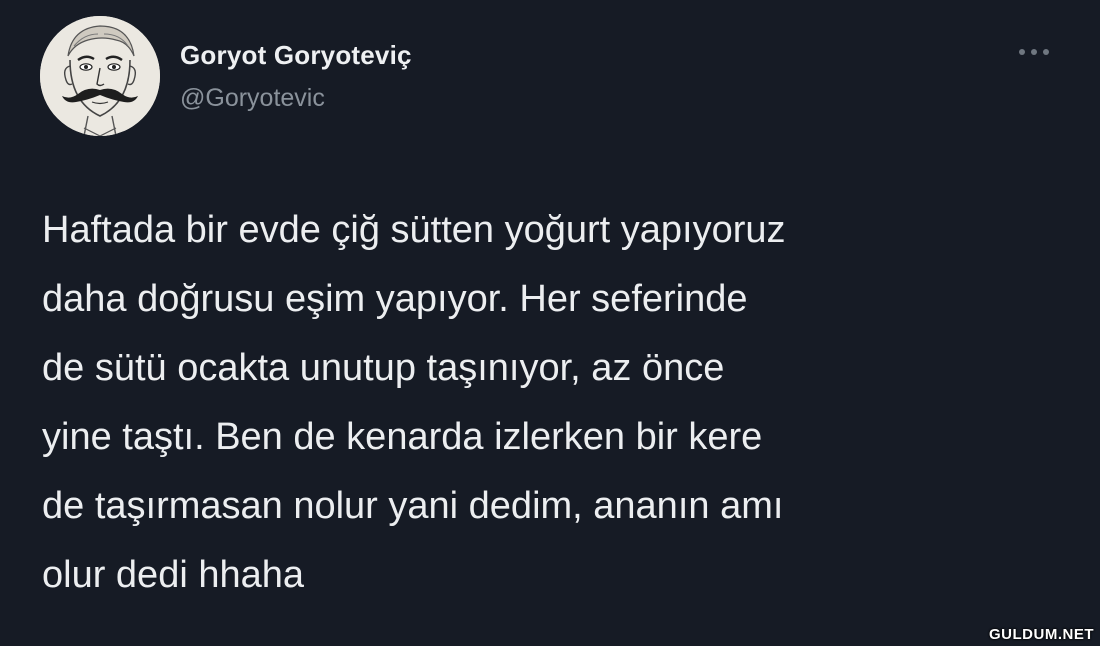  Describe the element at coordinates (252, 98) in the screenshot. I see `author-handle: @Goryotevic` at that location.